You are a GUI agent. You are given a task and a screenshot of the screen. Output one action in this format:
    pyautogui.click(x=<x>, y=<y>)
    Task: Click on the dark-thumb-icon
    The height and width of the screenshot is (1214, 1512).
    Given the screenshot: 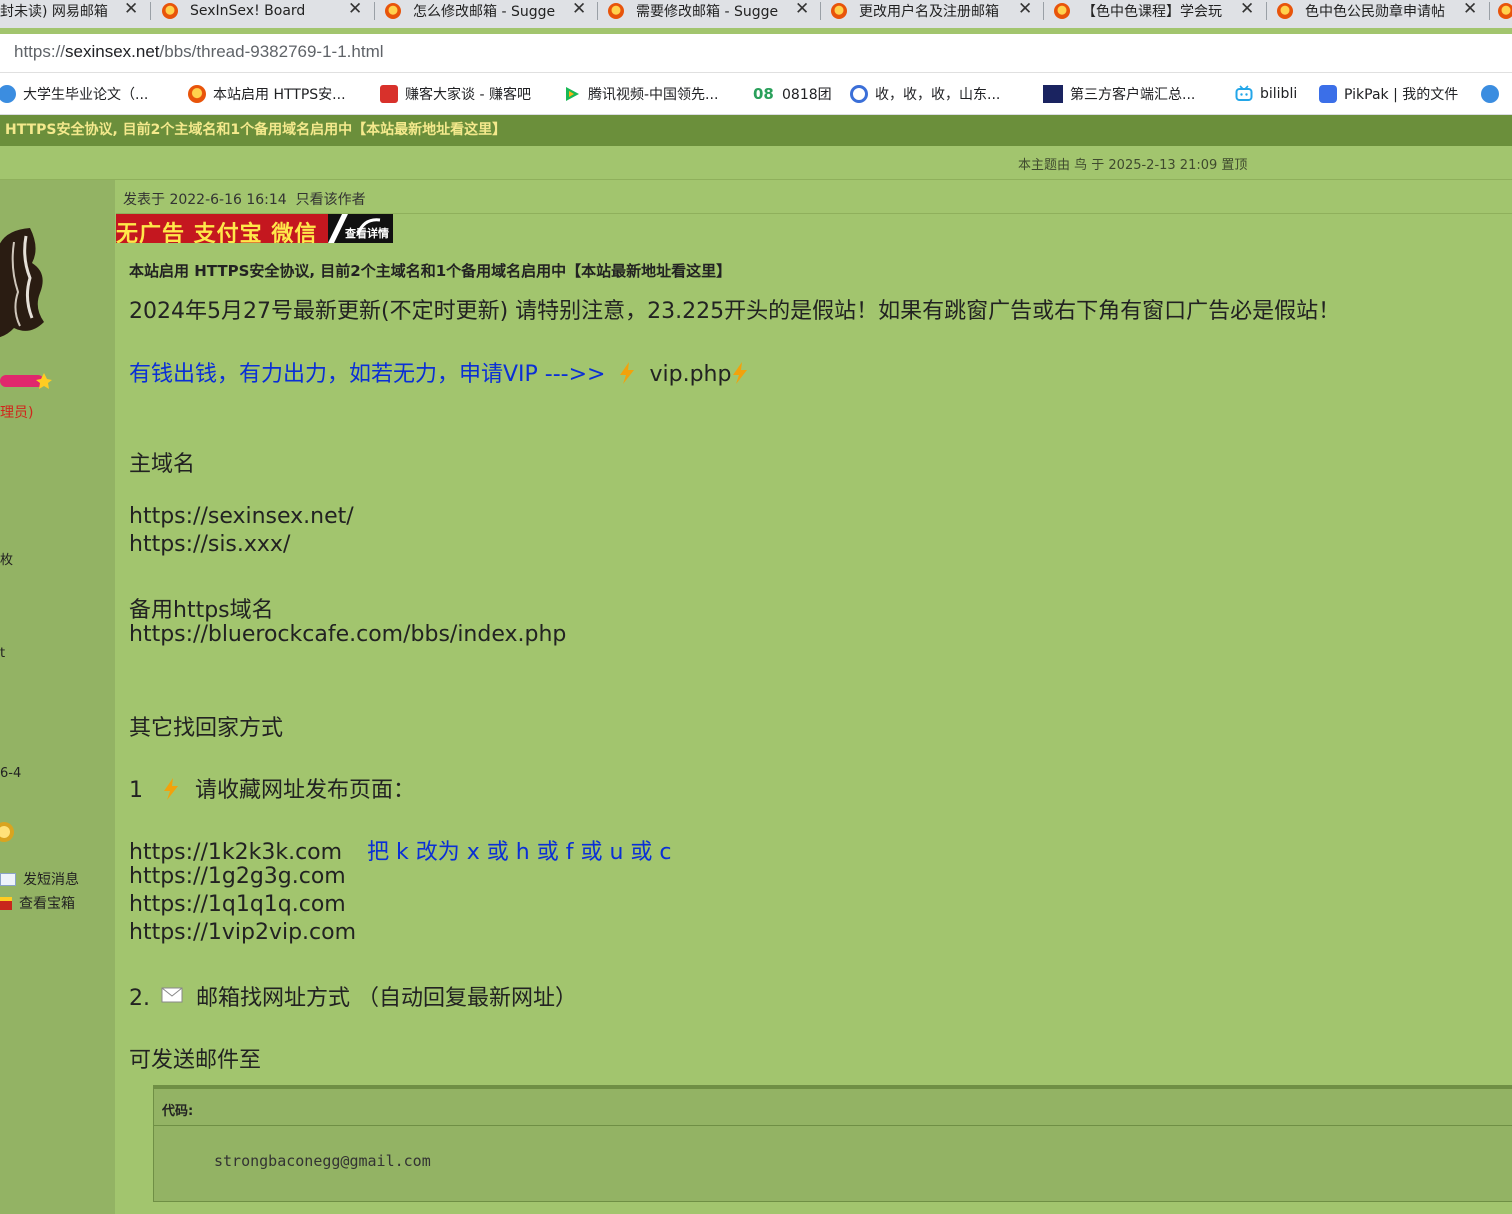 What is the action you would take?
    pyautogui.click(x=1053, y=94)
    